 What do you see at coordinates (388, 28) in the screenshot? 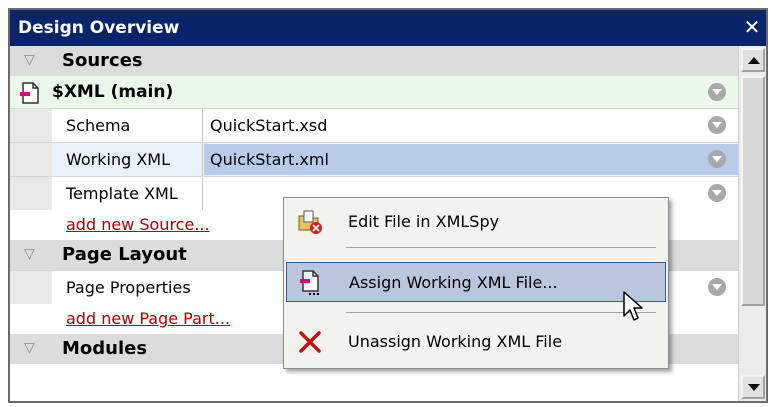
I see `panel-titlebar: Design Overview ✕` at bounding box center [388, 28].